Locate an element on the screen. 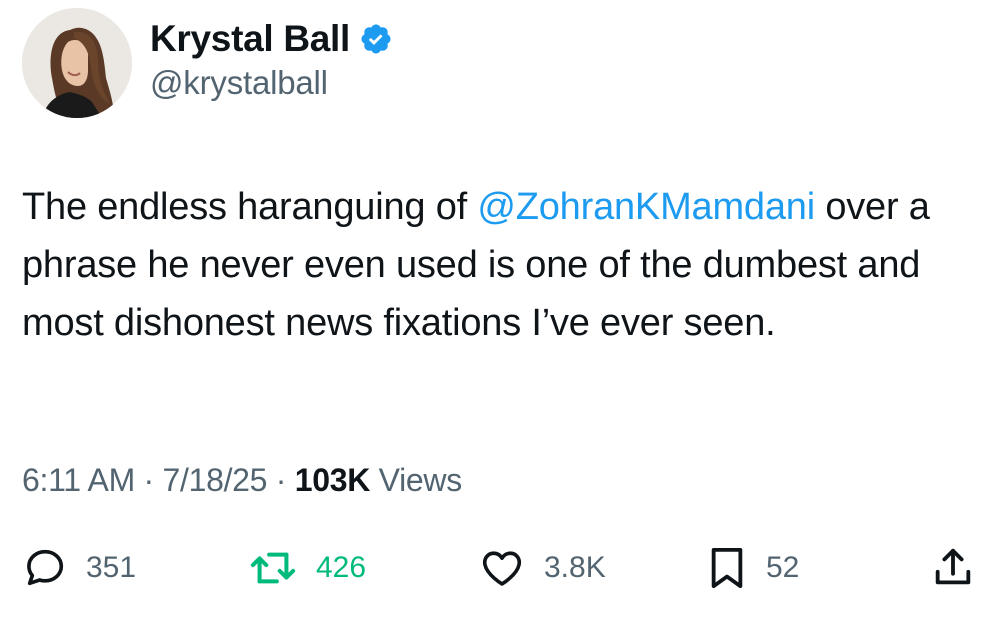  action-bar: 351 426 3.8K 52 is located at coordinates (500, 568).